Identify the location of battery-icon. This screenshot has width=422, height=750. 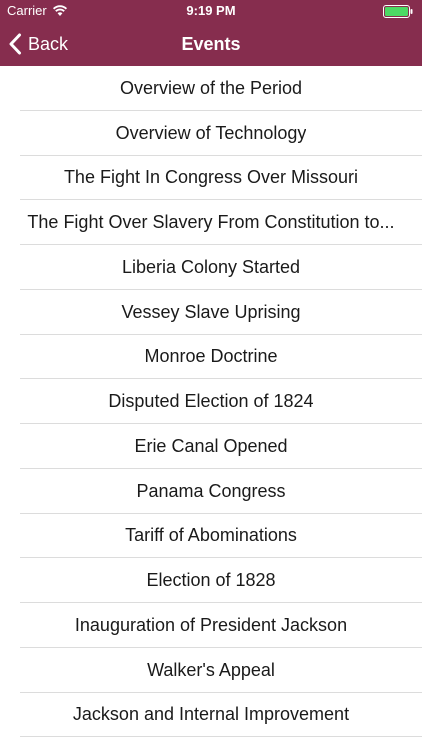
(398, 11).